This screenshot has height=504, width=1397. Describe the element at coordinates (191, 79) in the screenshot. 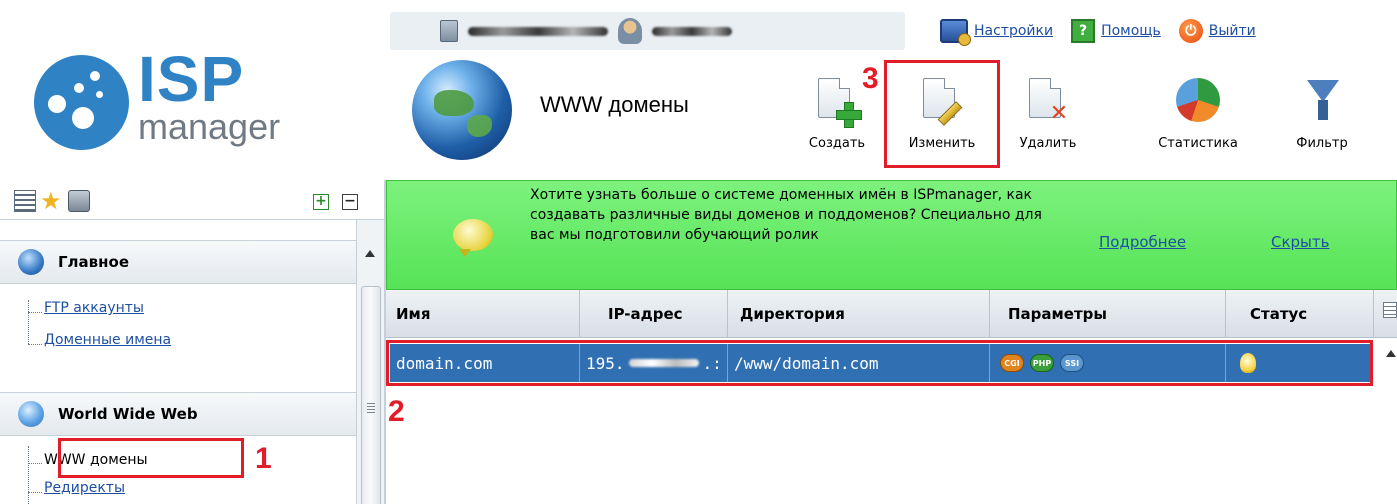

I see `logo-brand: ISP` at that location.